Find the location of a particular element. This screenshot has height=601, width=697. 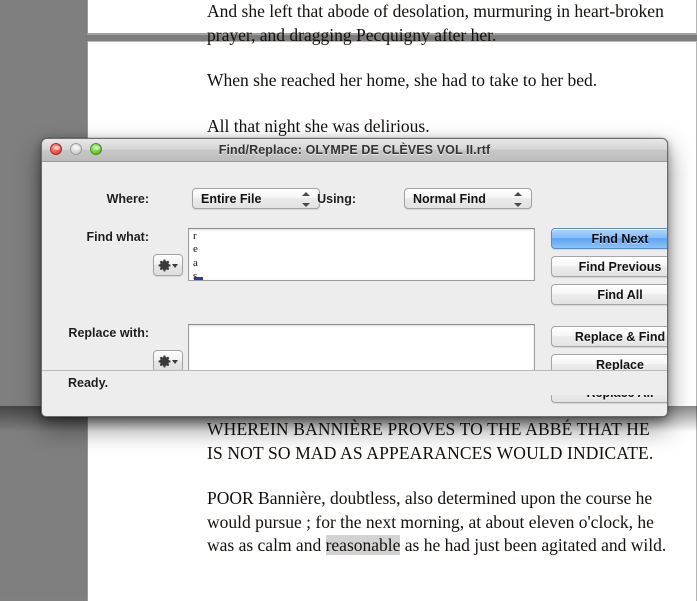

where-dropdown-value: Entire File is located at coordinates (231, 198).